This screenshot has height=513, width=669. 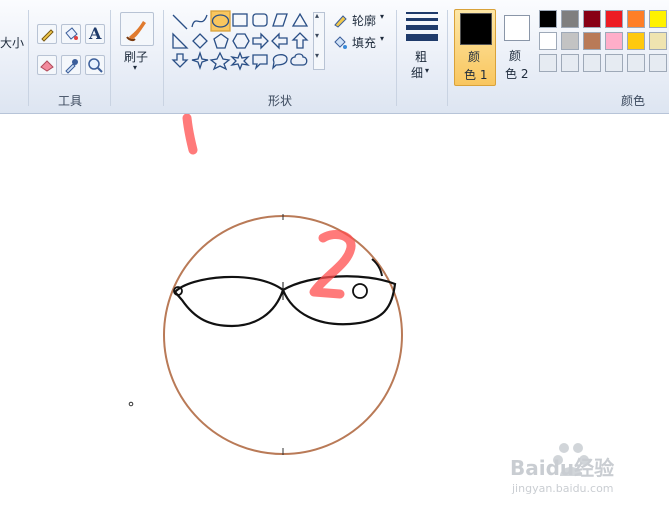 I want to click on shapes-gallery, so click(x=249, y=42).